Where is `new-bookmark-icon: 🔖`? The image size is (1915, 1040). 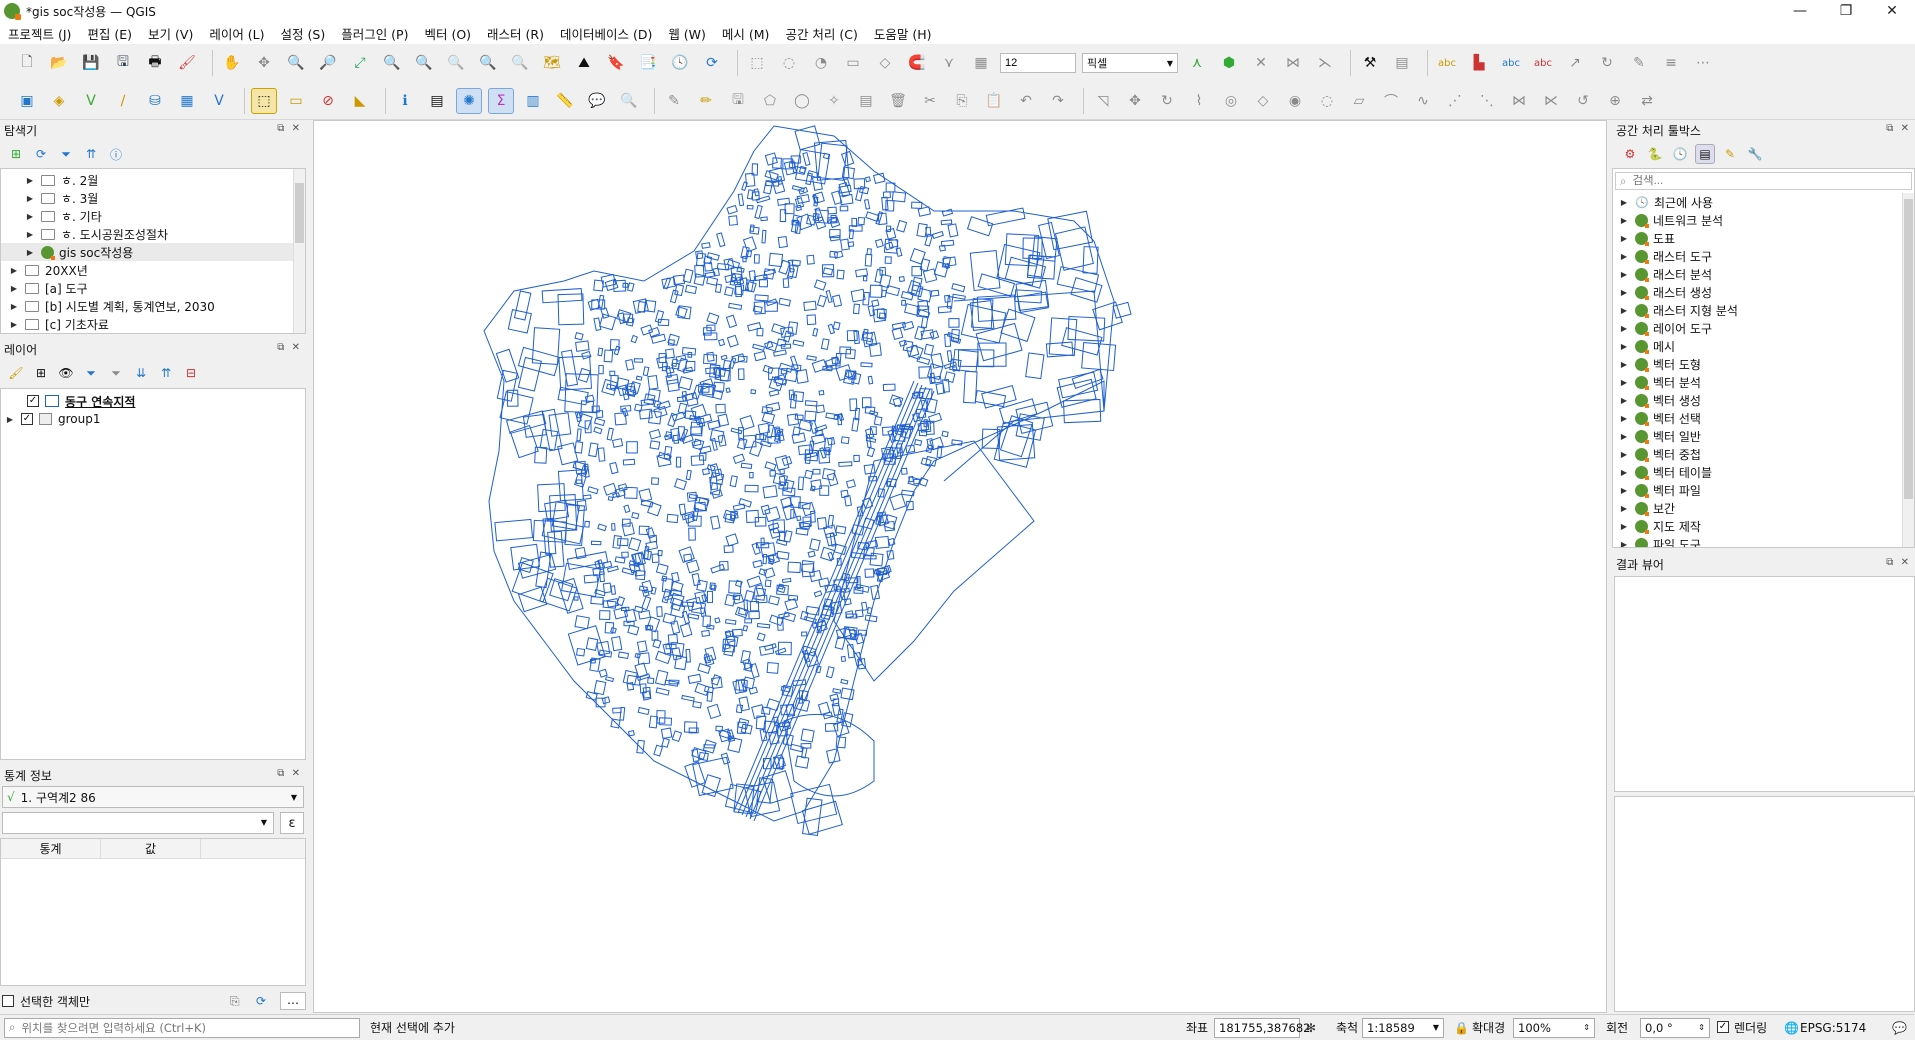 new-bookmark-icon: 🔖 is located at coordinates (616, 63).